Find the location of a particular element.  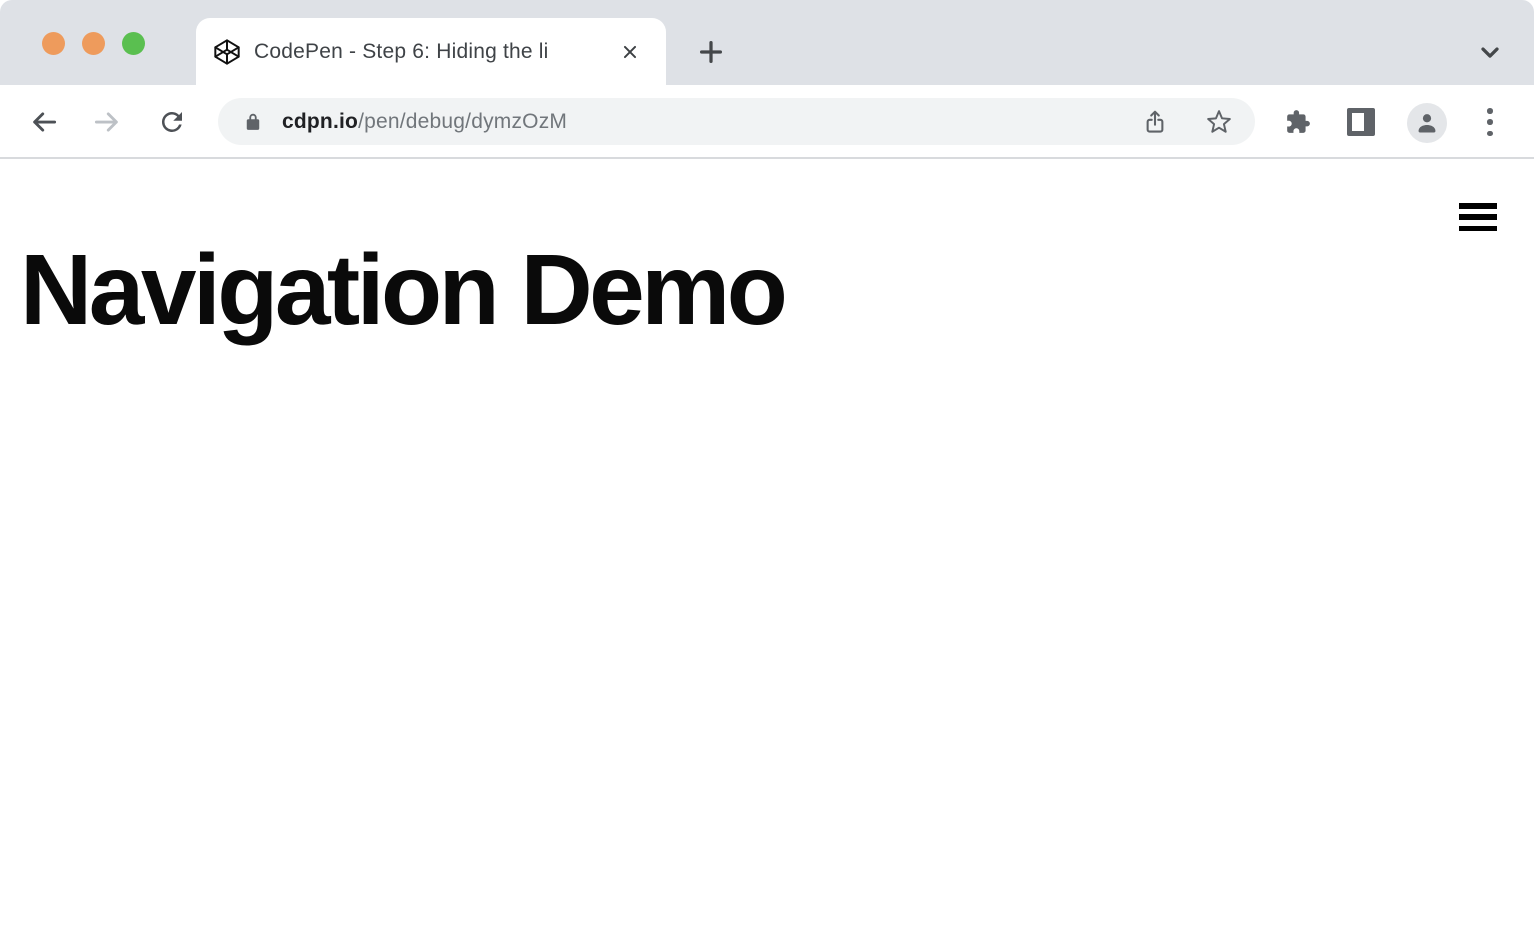

browser-menu-dots-icon is located at coordinates (1490, 122).